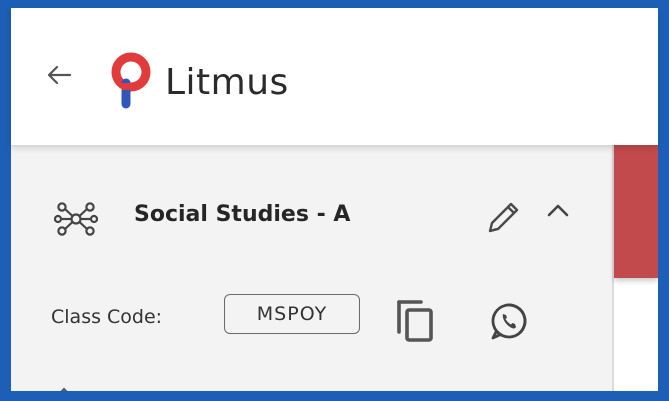 This screenshot has height=401, width=669. I want to click on back-arrow-icon, so click(59, 75).